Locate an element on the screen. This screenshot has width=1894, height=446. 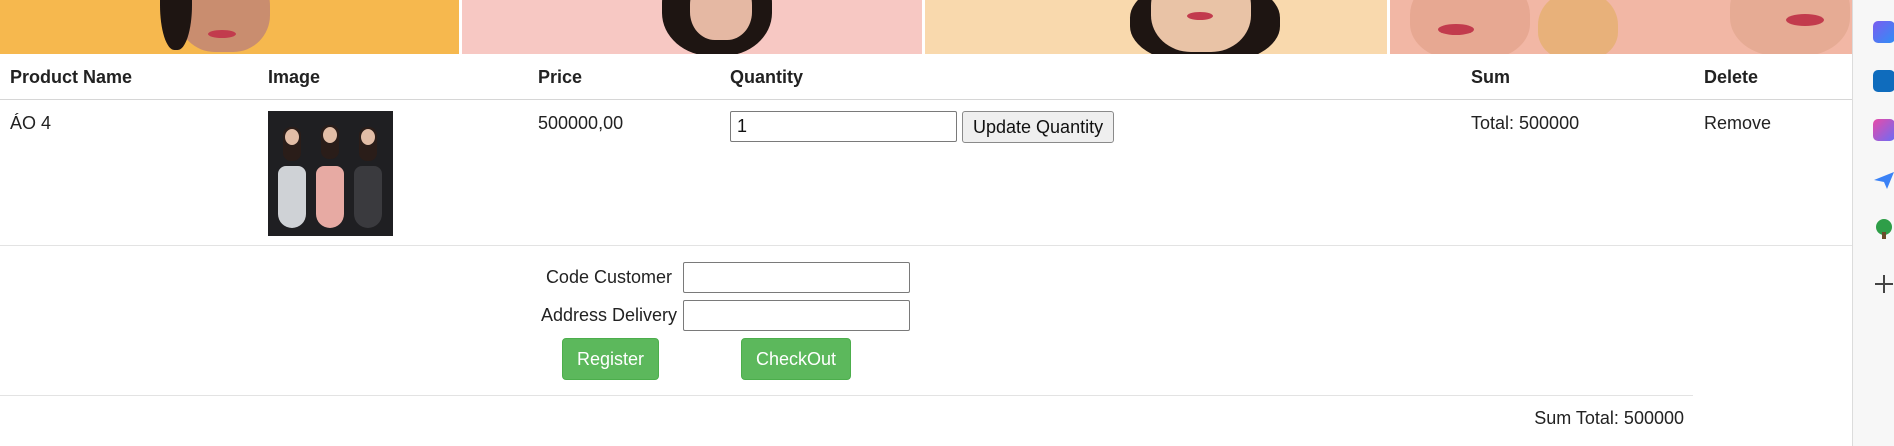
product-name-cell: ÁO 4 is located at coordinates (31, 123).